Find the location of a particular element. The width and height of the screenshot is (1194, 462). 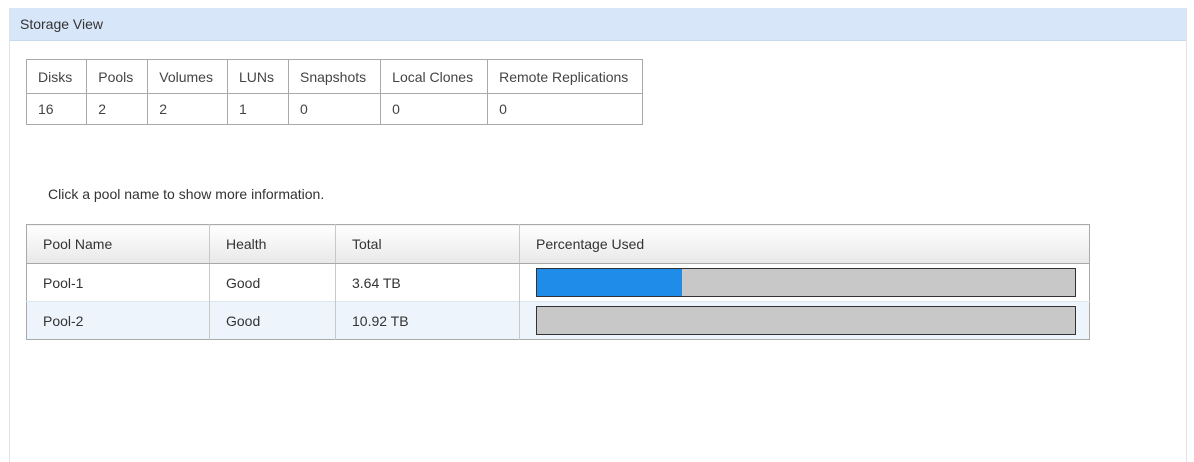

panel-title: Storage View is located at coordinates (598, 24).